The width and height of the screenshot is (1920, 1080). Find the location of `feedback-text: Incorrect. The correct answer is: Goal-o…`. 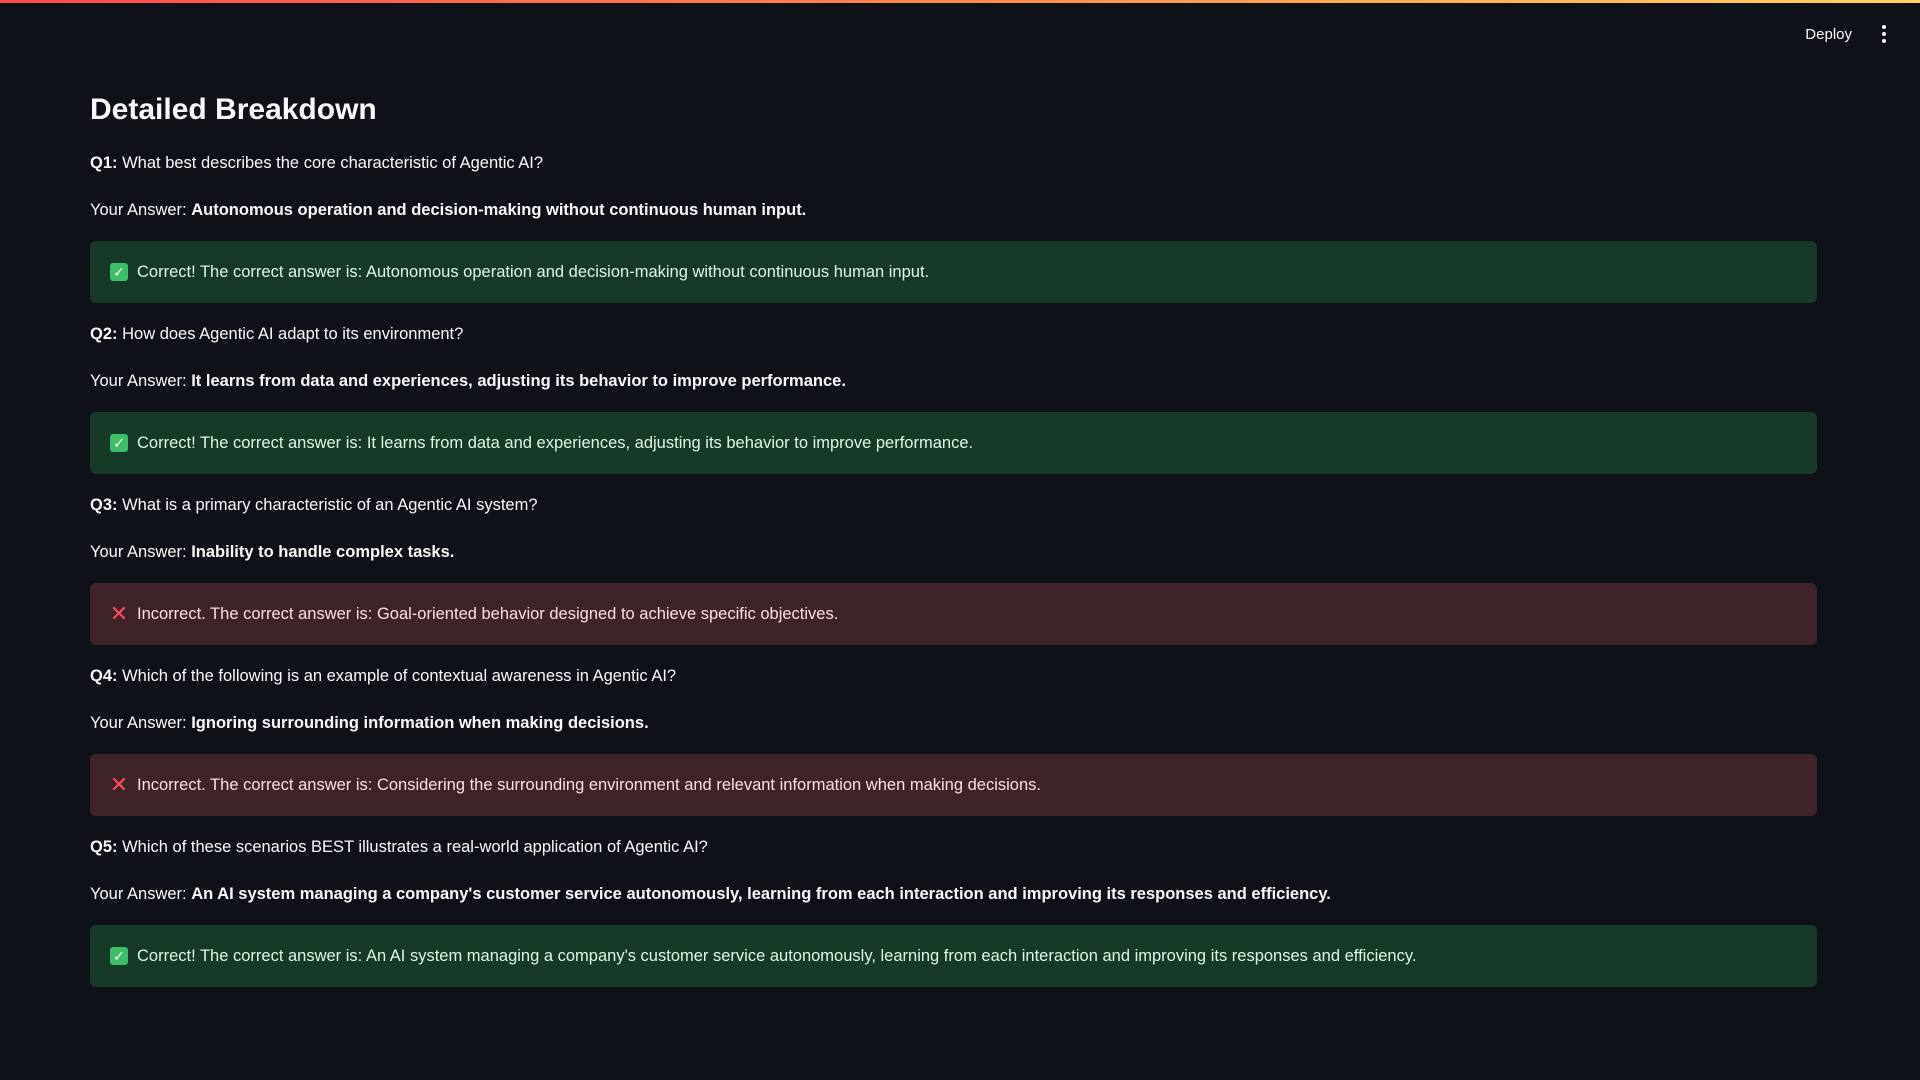

feedback-text: Incorrect. The correct answer is: Goal-o… is located at coordinates (488, 613).